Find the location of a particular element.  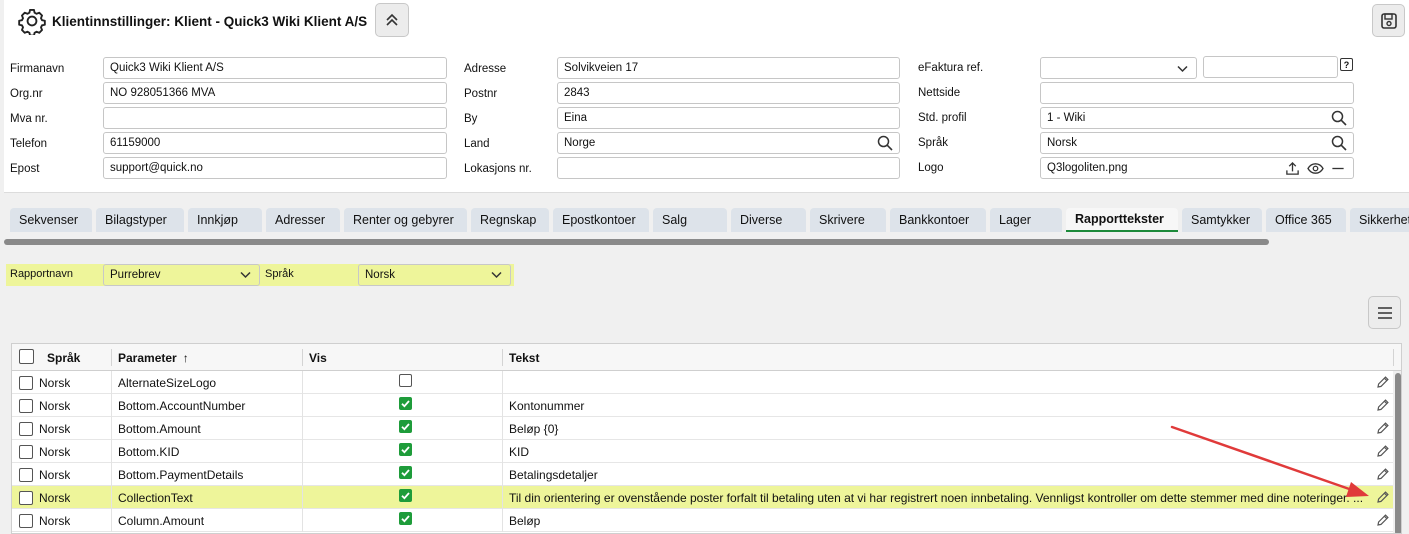

std-profil-value: 1 - Wiki is located at coordinates (1066, 118).